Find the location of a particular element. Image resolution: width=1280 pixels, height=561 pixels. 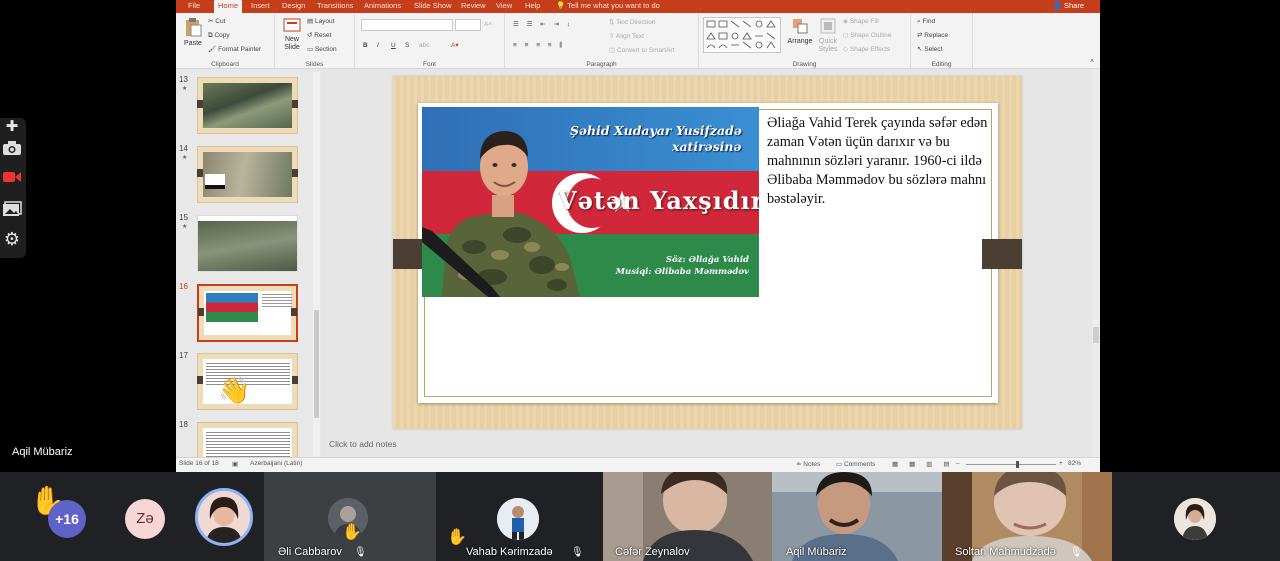

participant-avatar-initials: Zə is located at coordinates (145, 519).